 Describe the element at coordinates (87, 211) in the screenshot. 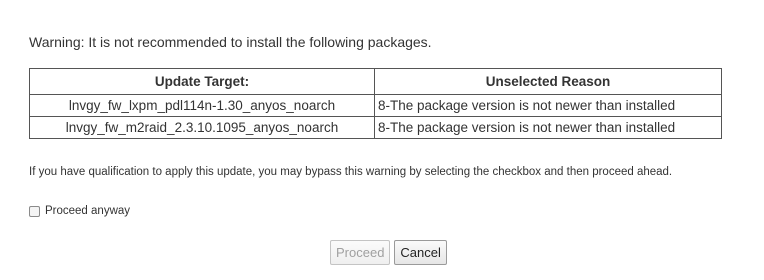

I see `proceed-anyway-label: Proceed anyway` at that location.